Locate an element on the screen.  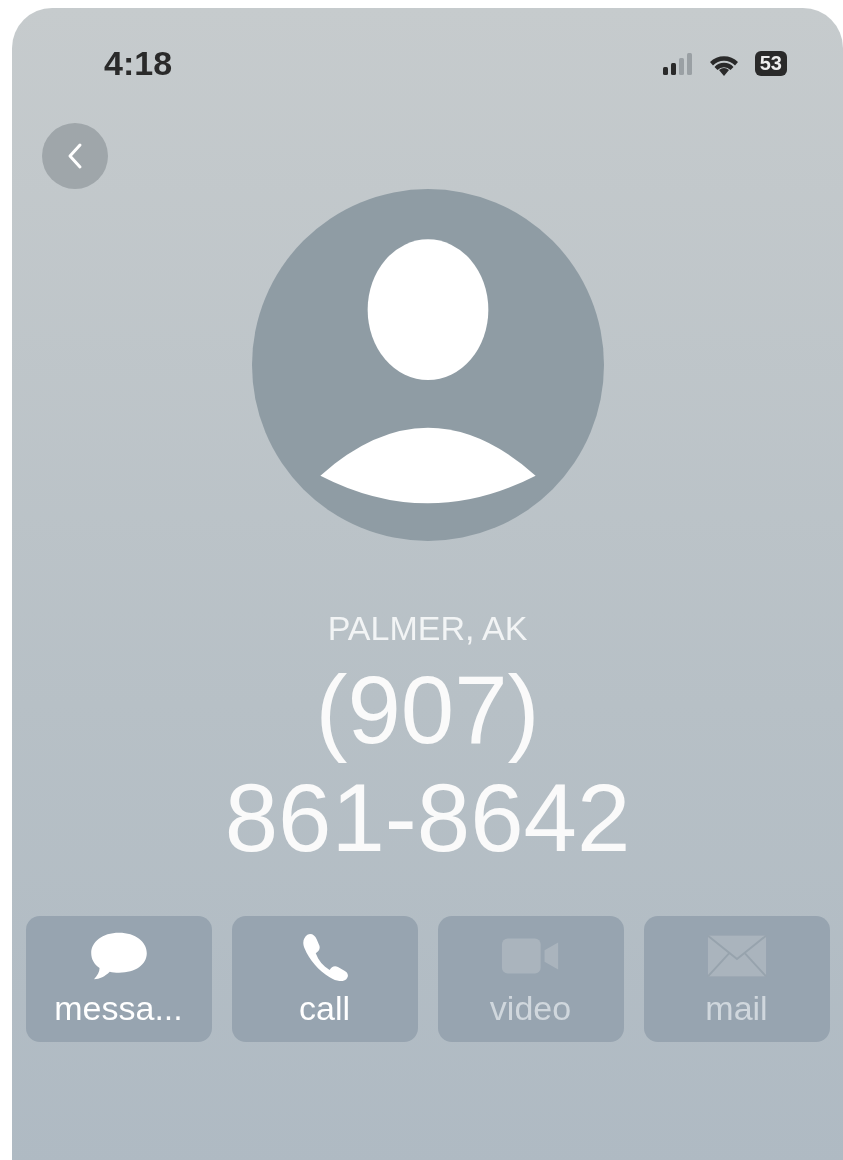
phone-number: (907) is located at coordinates (427, 710).